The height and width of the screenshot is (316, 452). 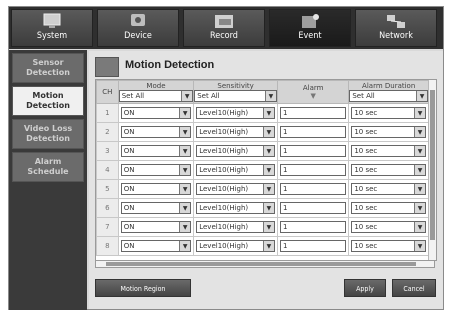 I want to click on network-icon, so click(x=396, y=21).